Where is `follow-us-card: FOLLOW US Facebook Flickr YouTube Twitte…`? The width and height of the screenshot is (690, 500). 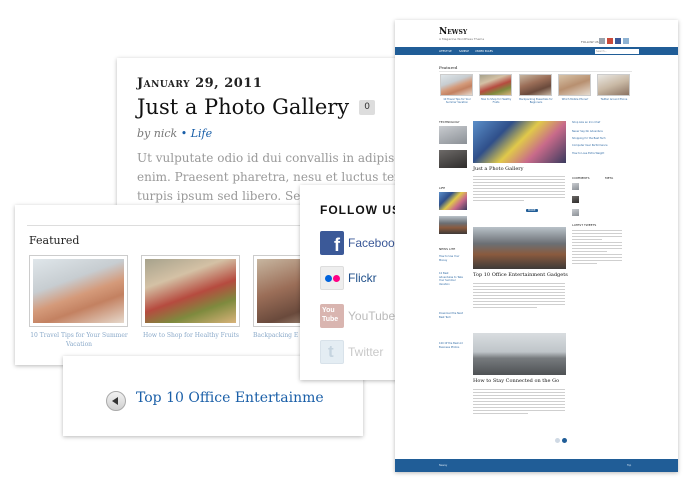
follow-us-card: FOLLOW US Facebook Flickr YouTube Twitte… is located at coordinates (355, 282).